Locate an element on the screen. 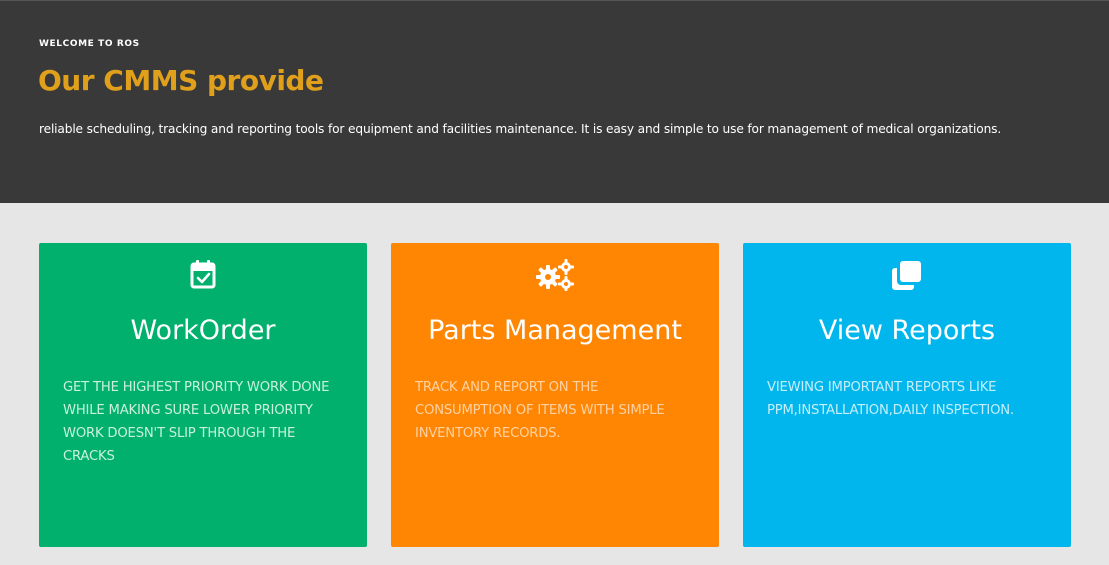 The image size is (1109, 565). welcome-eyebrow: WELCOME TO ROS is located at coordinates (89, 44).